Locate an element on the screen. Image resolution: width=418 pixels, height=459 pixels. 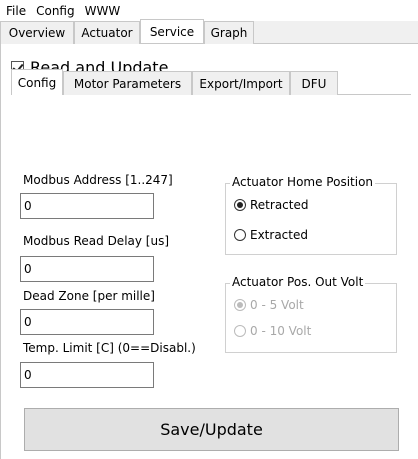
modbus-read-delay-input is located at coordinates (87, 269).